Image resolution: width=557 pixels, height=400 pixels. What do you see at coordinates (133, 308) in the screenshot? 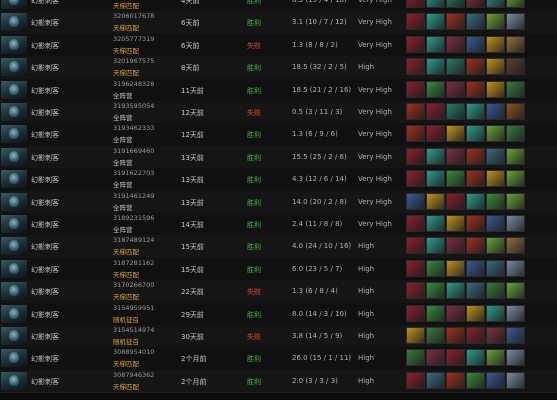
I see `match-id-link: 3154959951` at bounding box center [133, 308].